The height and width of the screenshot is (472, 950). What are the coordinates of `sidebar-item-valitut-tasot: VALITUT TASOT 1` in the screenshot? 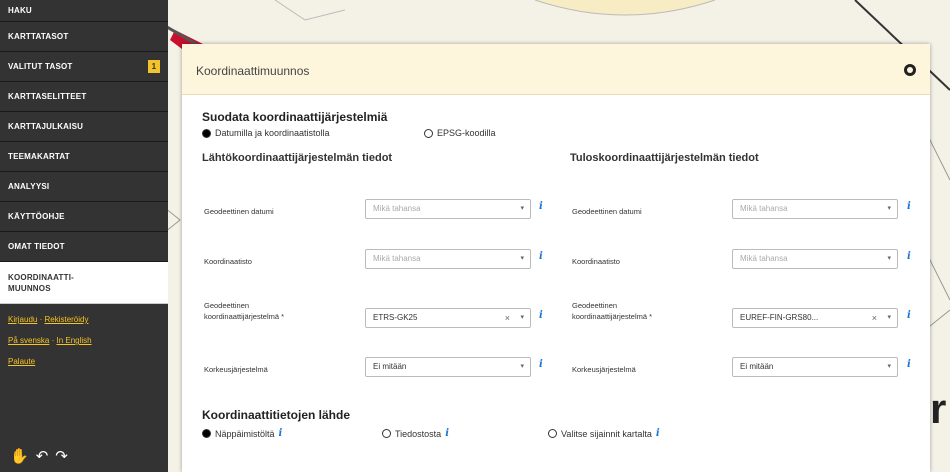 It's located at (84, 67).